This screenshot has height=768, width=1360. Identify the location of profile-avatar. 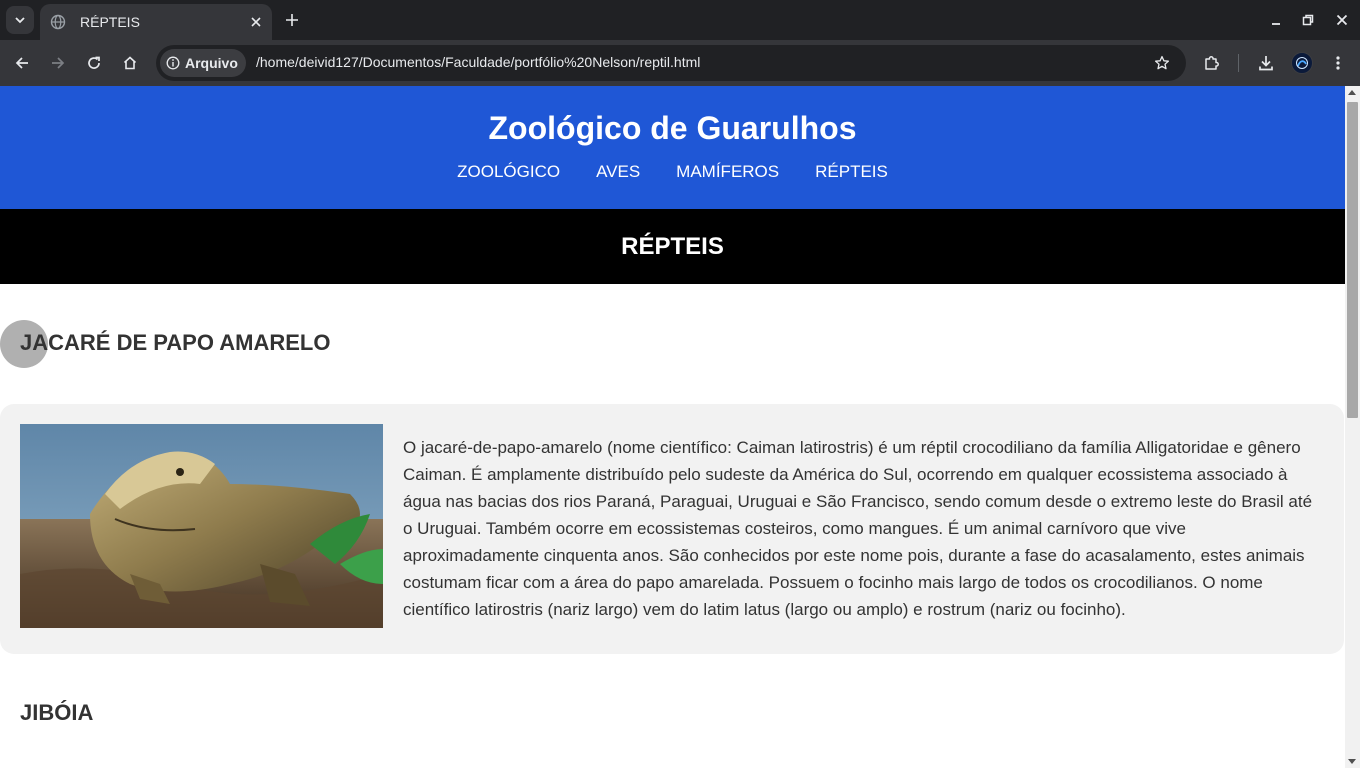
(1302, 63).